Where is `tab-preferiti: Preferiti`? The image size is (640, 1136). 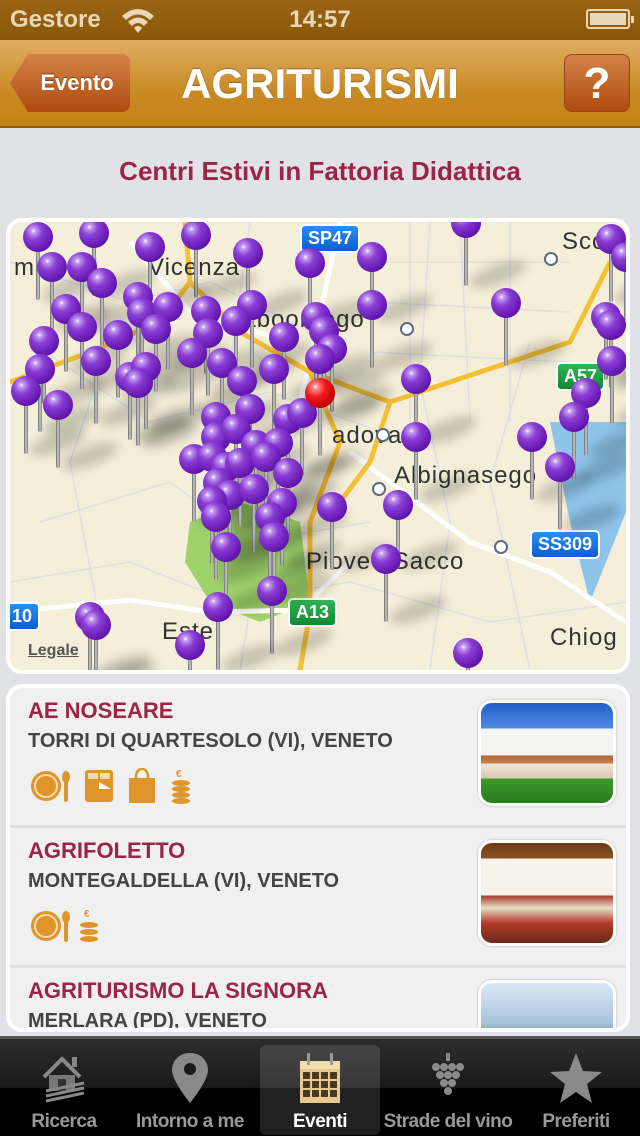 tab-preferiti: Preferiti is located at coordinates (576, 1090).